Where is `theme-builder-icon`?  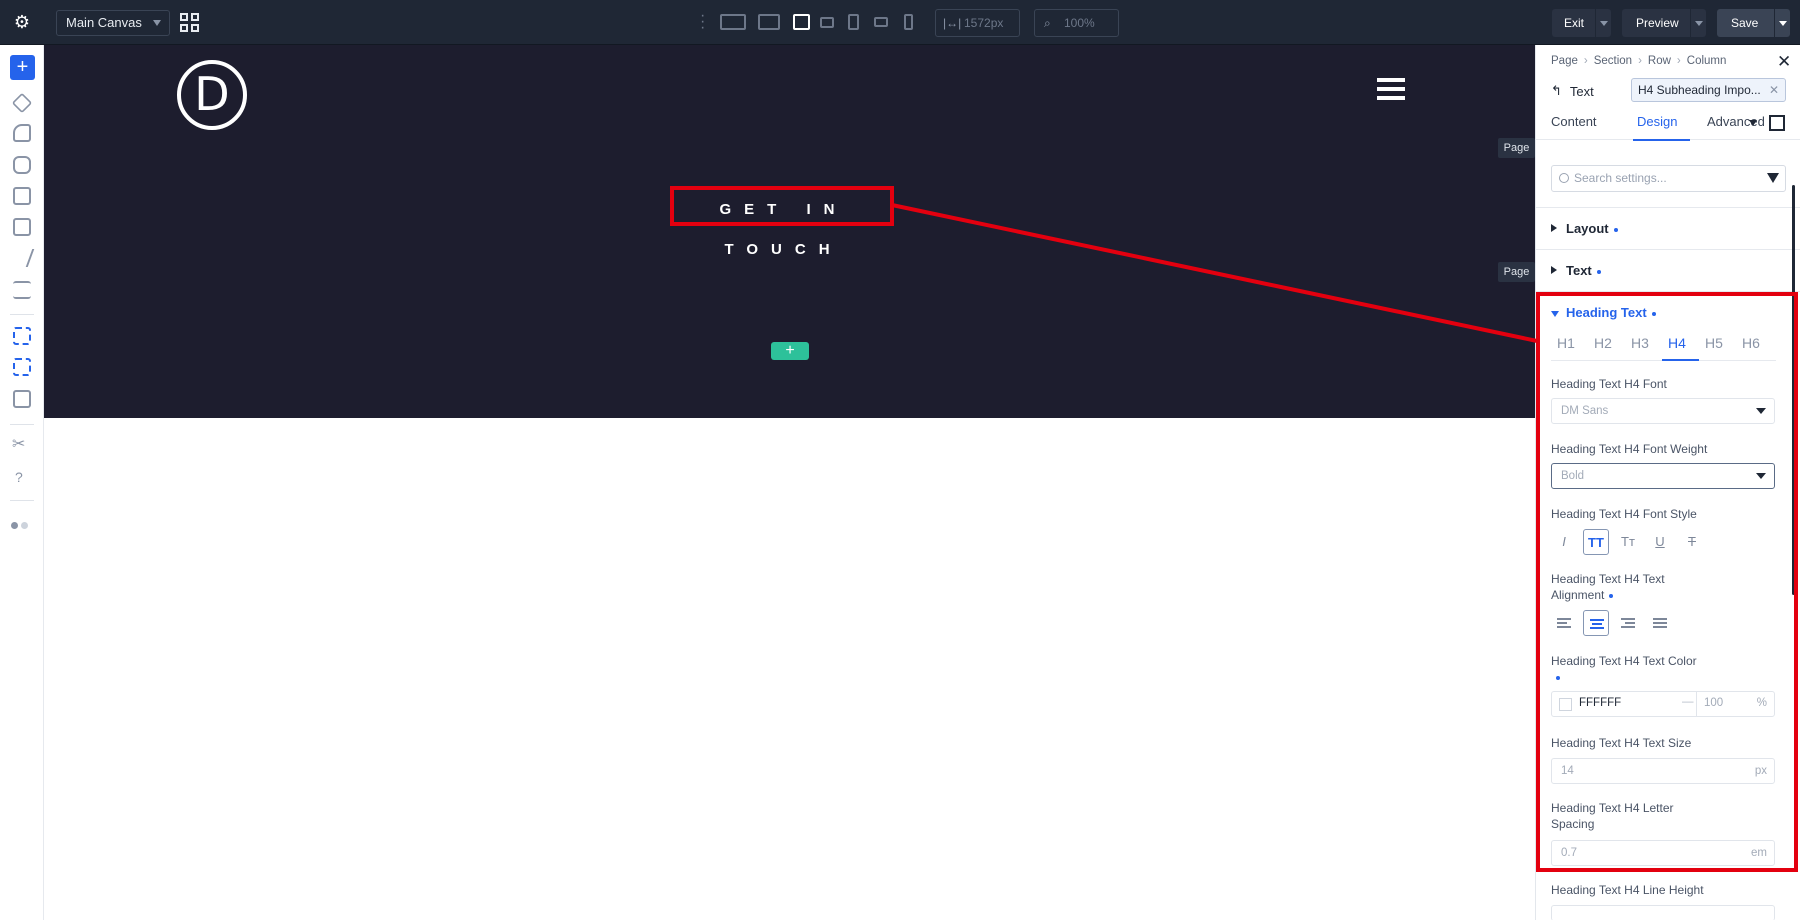 theme-builder-icon is located at coordinates (22, 133).